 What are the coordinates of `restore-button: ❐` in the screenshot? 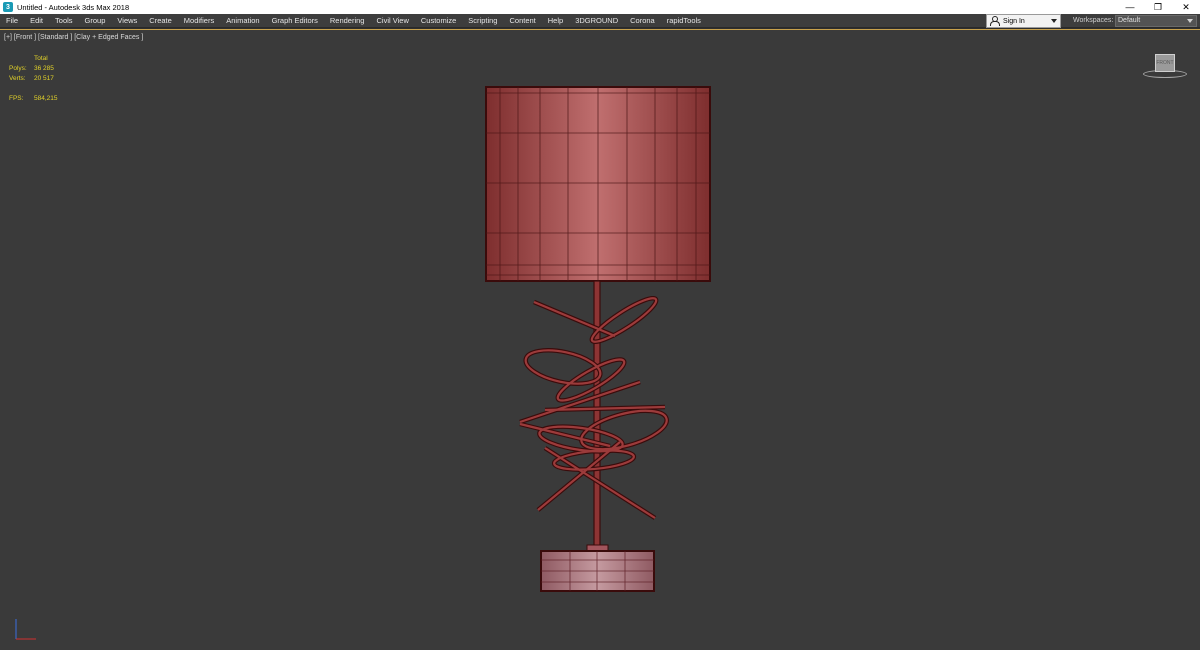 It's located at (1158, 7).